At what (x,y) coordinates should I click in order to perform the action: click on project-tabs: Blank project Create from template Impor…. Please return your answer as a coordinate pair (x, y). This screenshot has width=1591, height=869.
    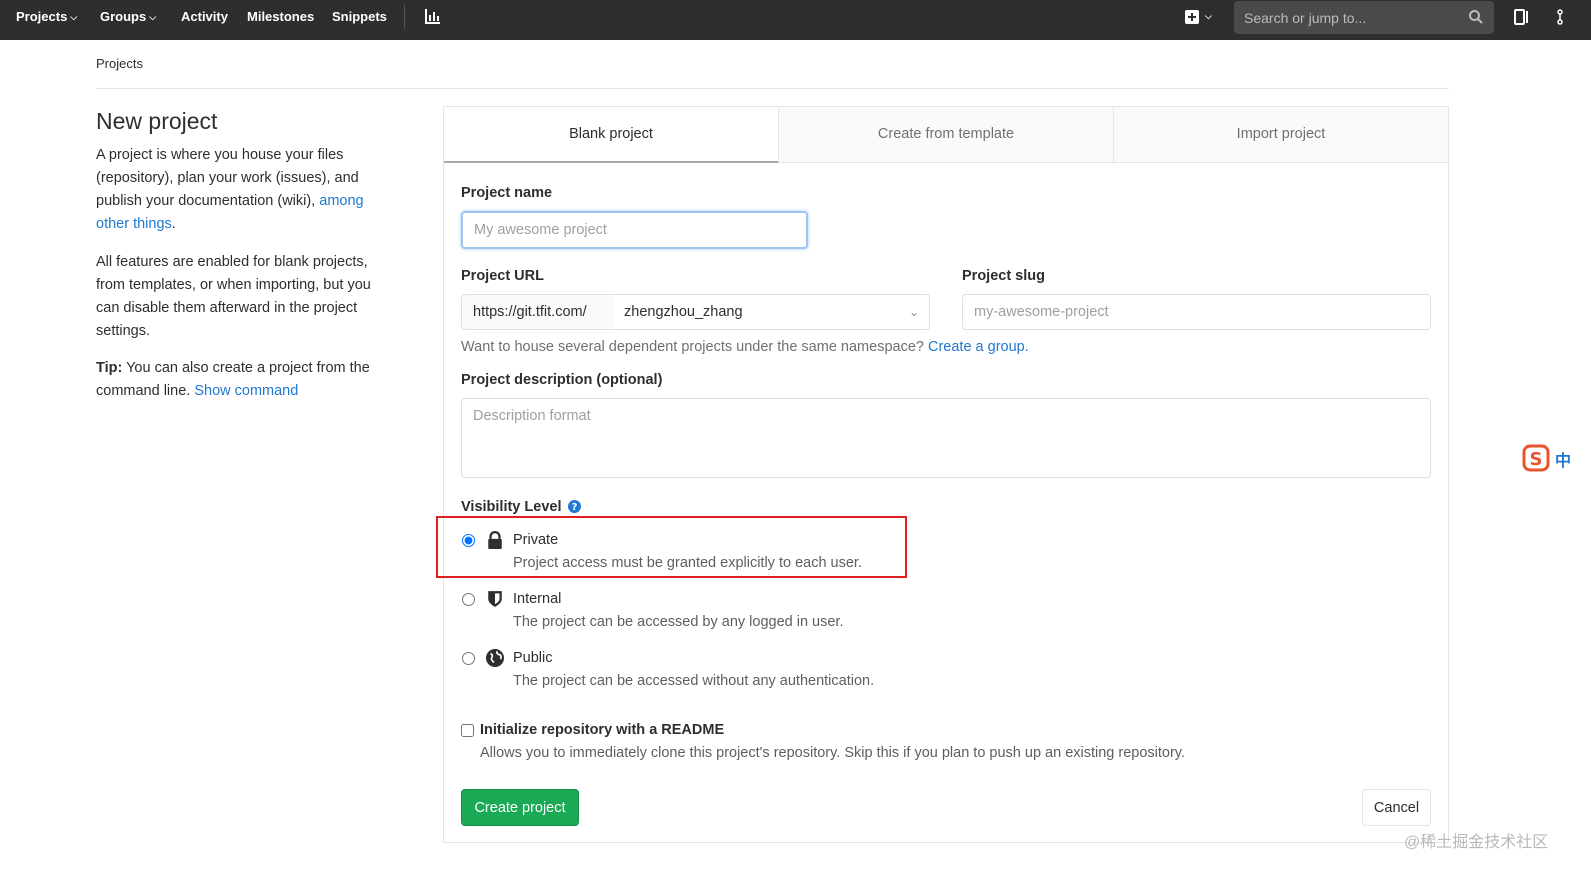
    Looking at the image, I should click on (946, 135).